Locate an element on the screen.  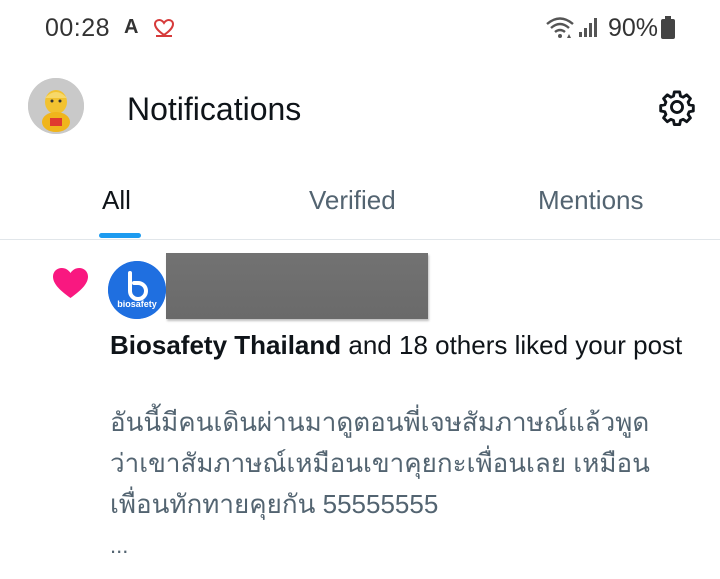
avatar-figure-icon is located at coordinates (56, 106).